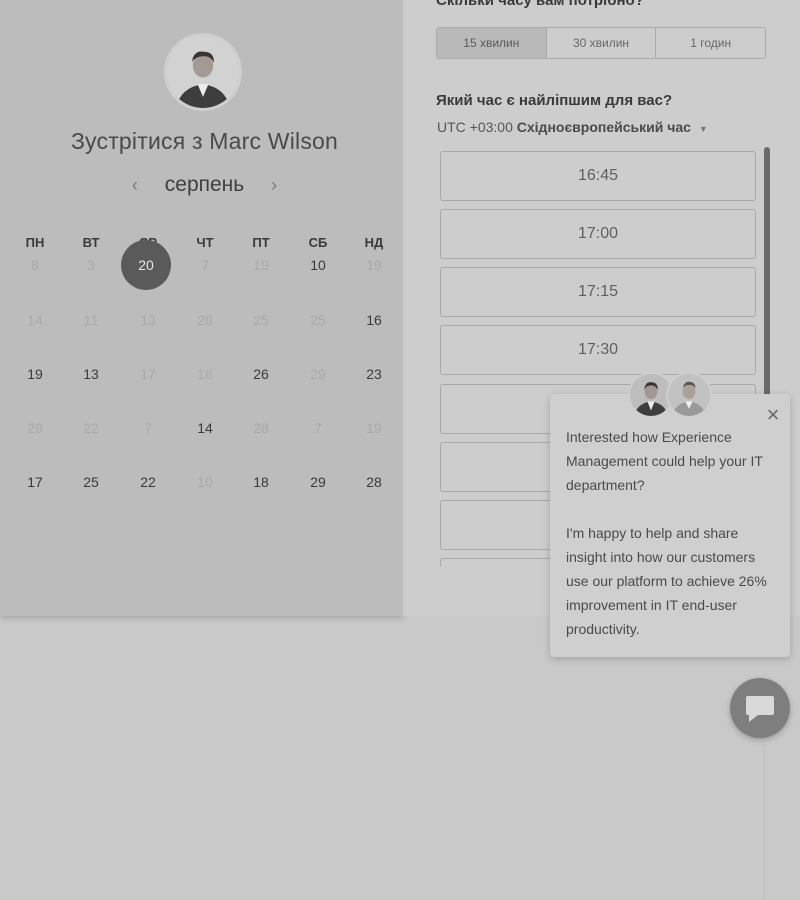  What do you see at coordinates (203, 72) in the screenshot?
I see `host-avatar` at bounding box center [203, 72].